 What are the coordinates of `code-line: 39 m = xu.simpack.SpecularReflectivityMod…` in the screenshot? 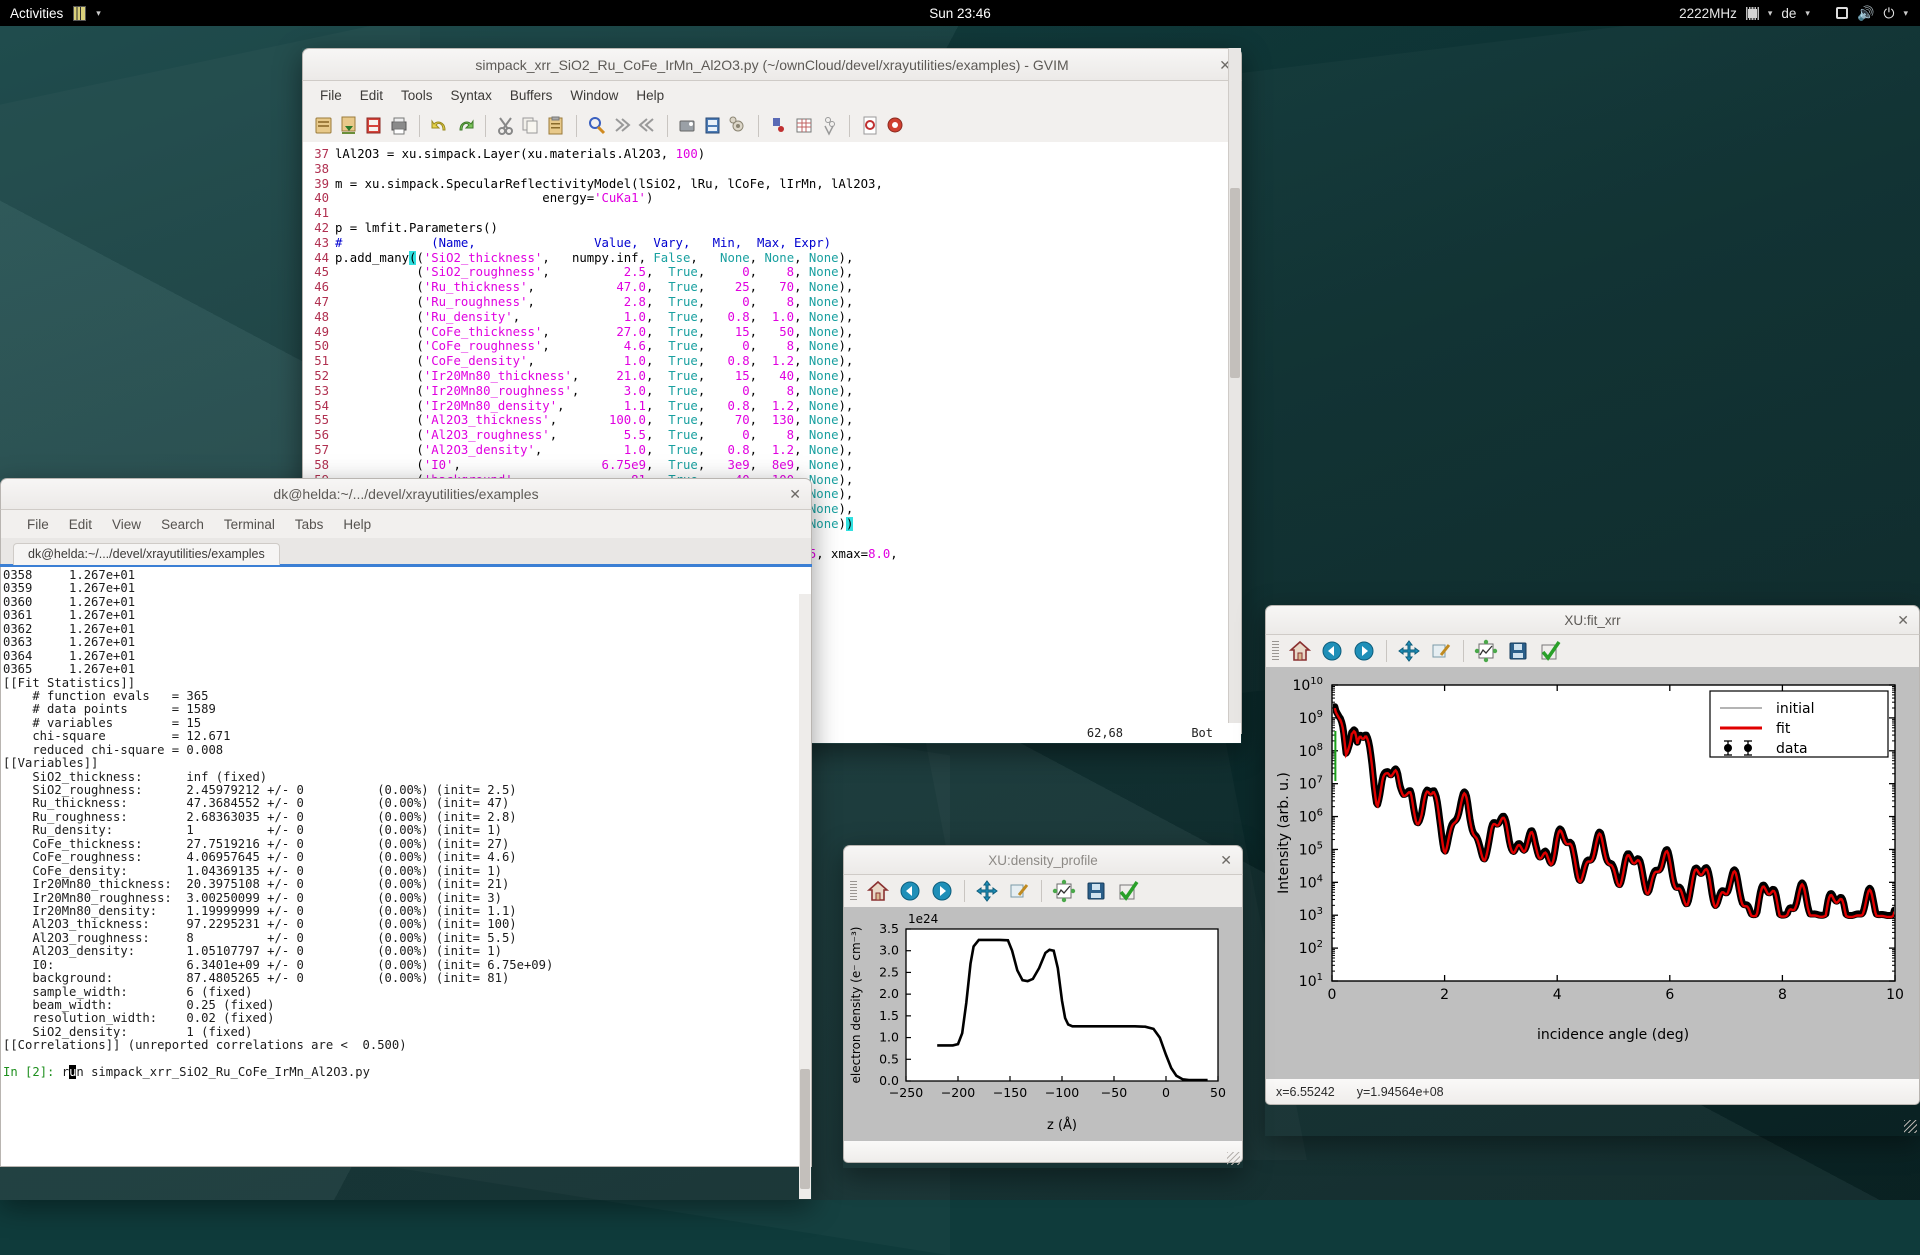 It's located at (772, 184).